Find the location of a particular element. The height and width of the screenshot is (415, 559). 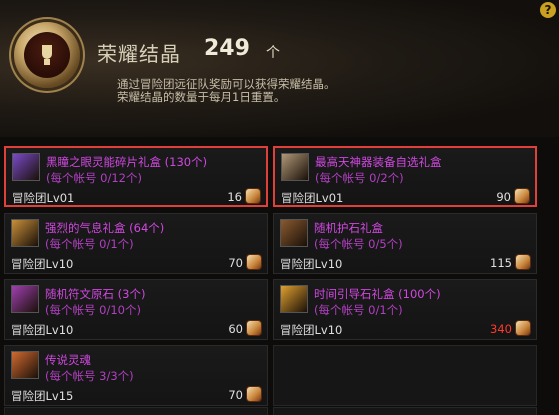

shop-item-card: 时间引导石礼盒 (100个) (每个帐号 0/1个) 冒险团Lv10 340 is located at coordinates (405, 309).